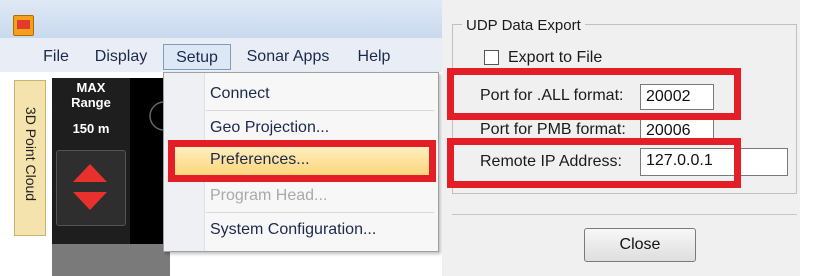  Describe the element at coordinates (240, 94) in the screenshot. I see `menu-item-connect: Connect` at that location.